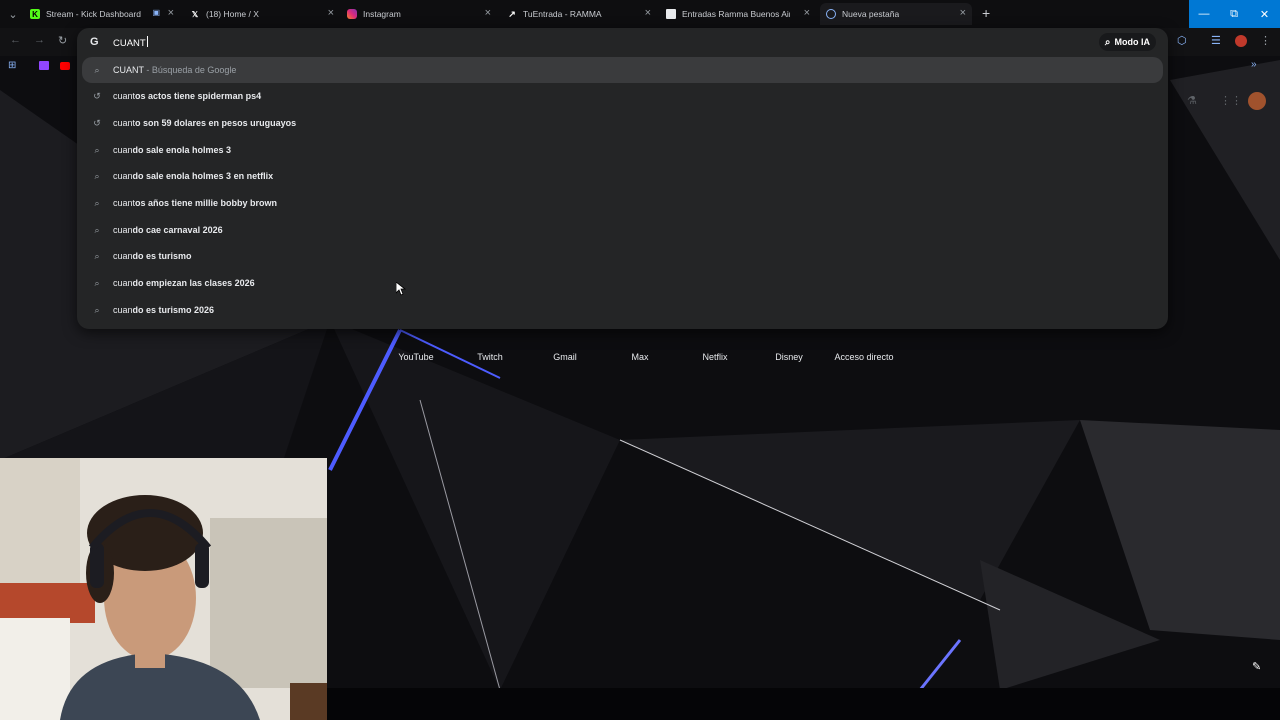 The width and height of the screenshot is (1280, 720). What do you see at coordinates (831, 14) in the screenshot?
I see `chrome-icon` at bounding box center [831, 14].